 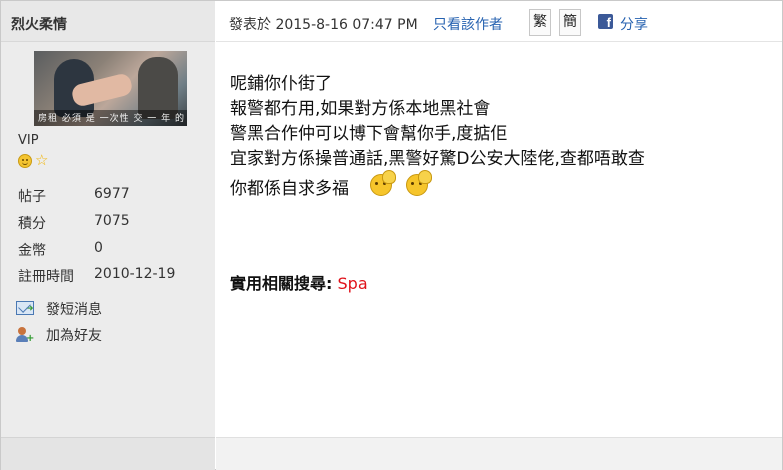 I want to click on smile-icon, so click(x=25, y=161).